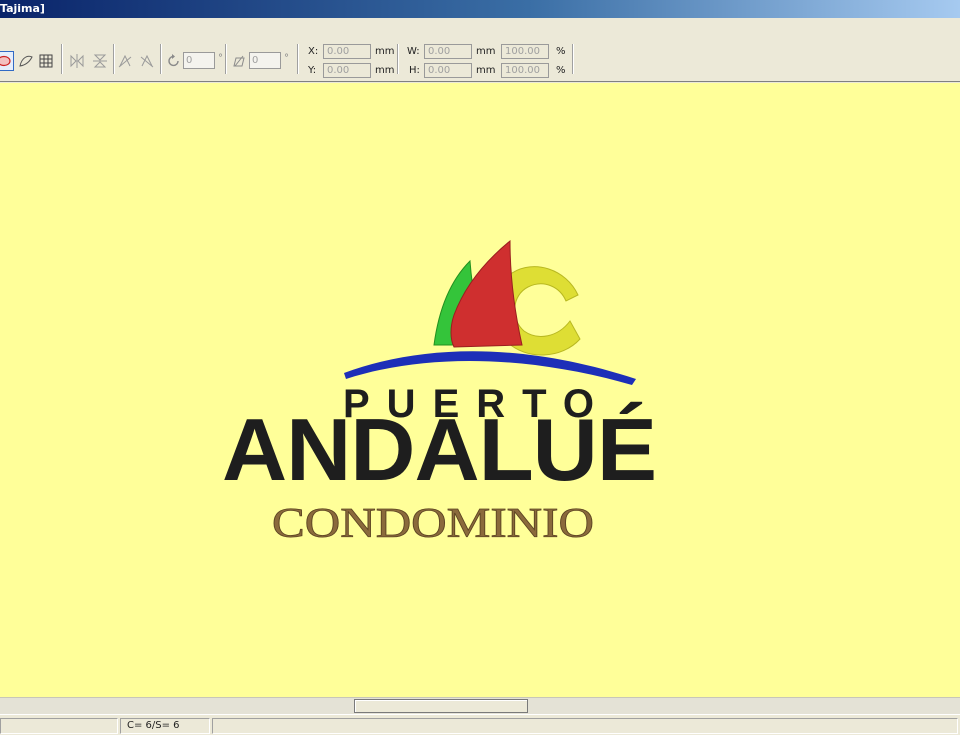 The image size is (960, 735). Describe the element at coordinates (486, 51) in the screenshot. I see `width-unit: mm` at that location.